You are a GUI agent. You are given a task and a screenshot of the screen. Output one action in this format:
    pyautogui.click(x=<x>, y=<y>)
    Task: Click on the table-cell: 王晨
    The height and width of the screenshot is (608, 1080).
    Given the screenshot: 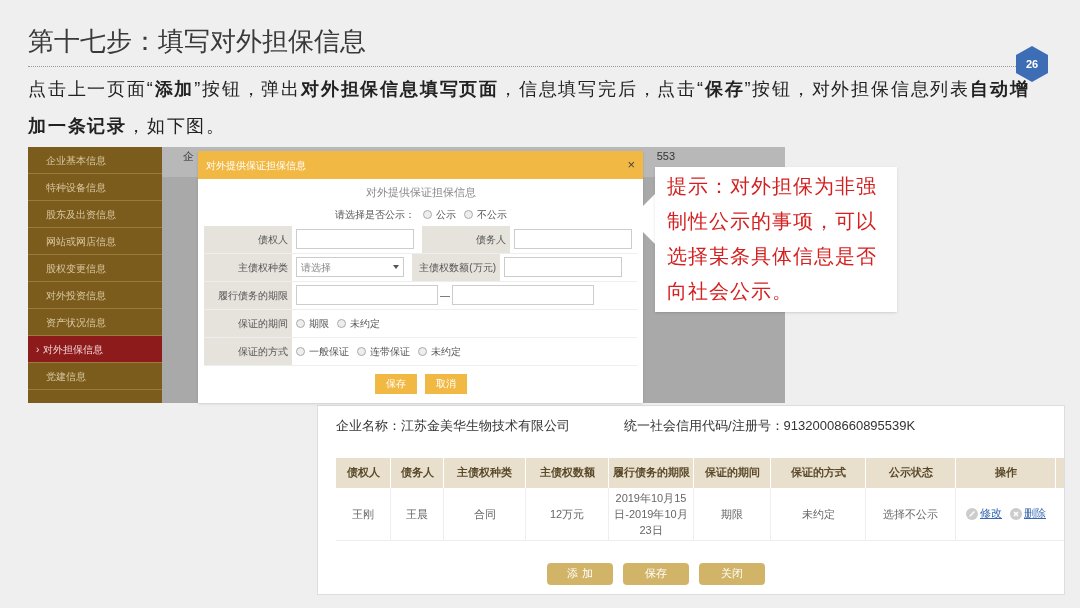 What is the action you would take?
    pyautogui.click(x=417, y=513)
    